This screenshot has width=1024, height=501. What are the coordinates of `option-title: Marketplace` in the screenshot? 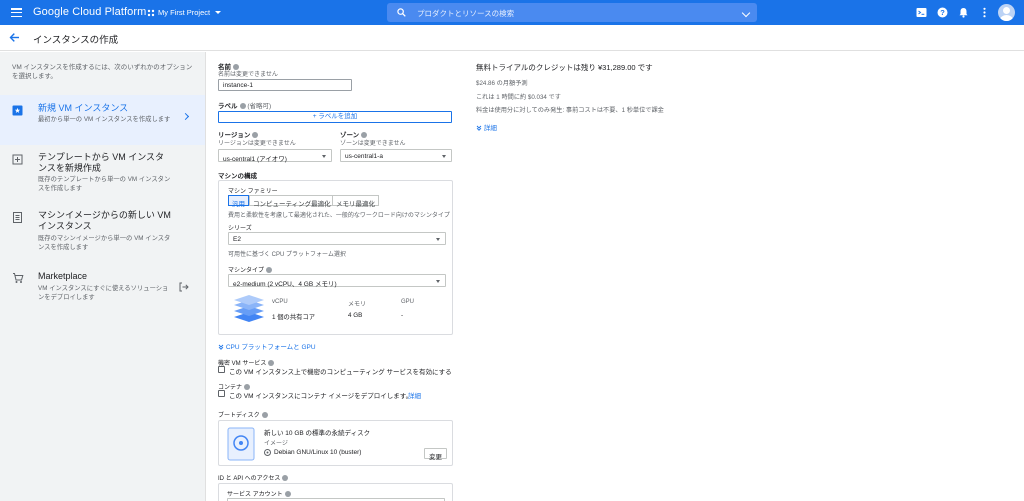 It's located at (63, 276).